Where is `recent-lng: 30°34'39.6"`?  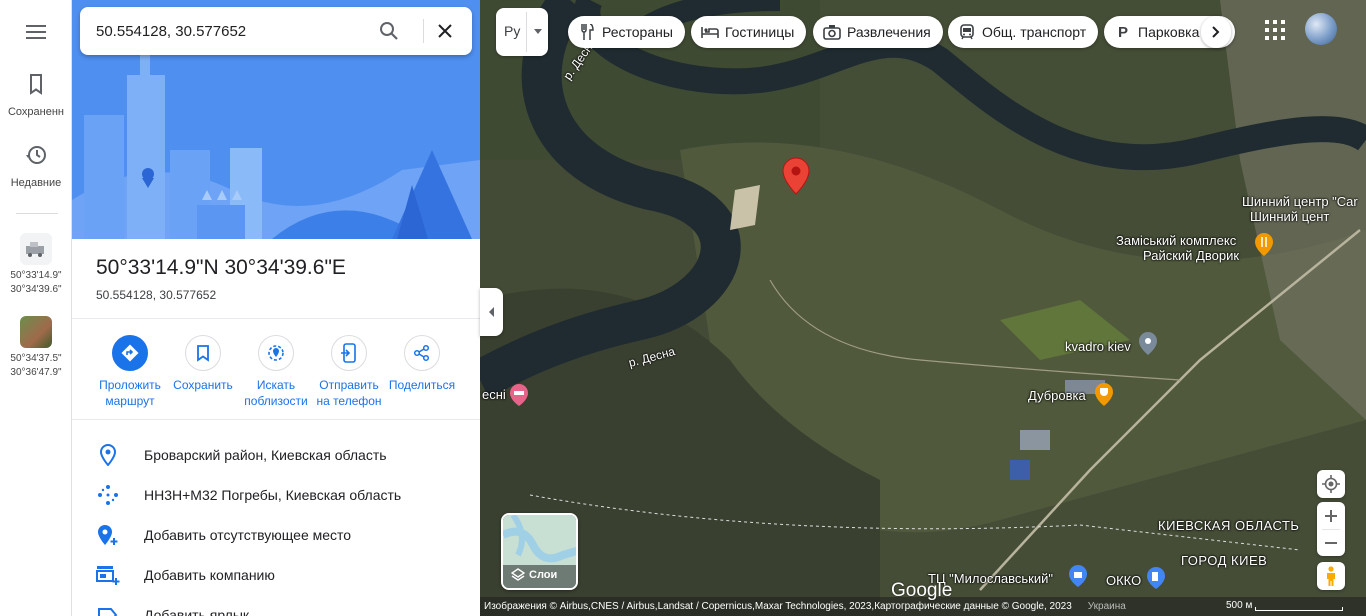
recent-lng: 30°34'39.6" is located at coordinates (36, 289).